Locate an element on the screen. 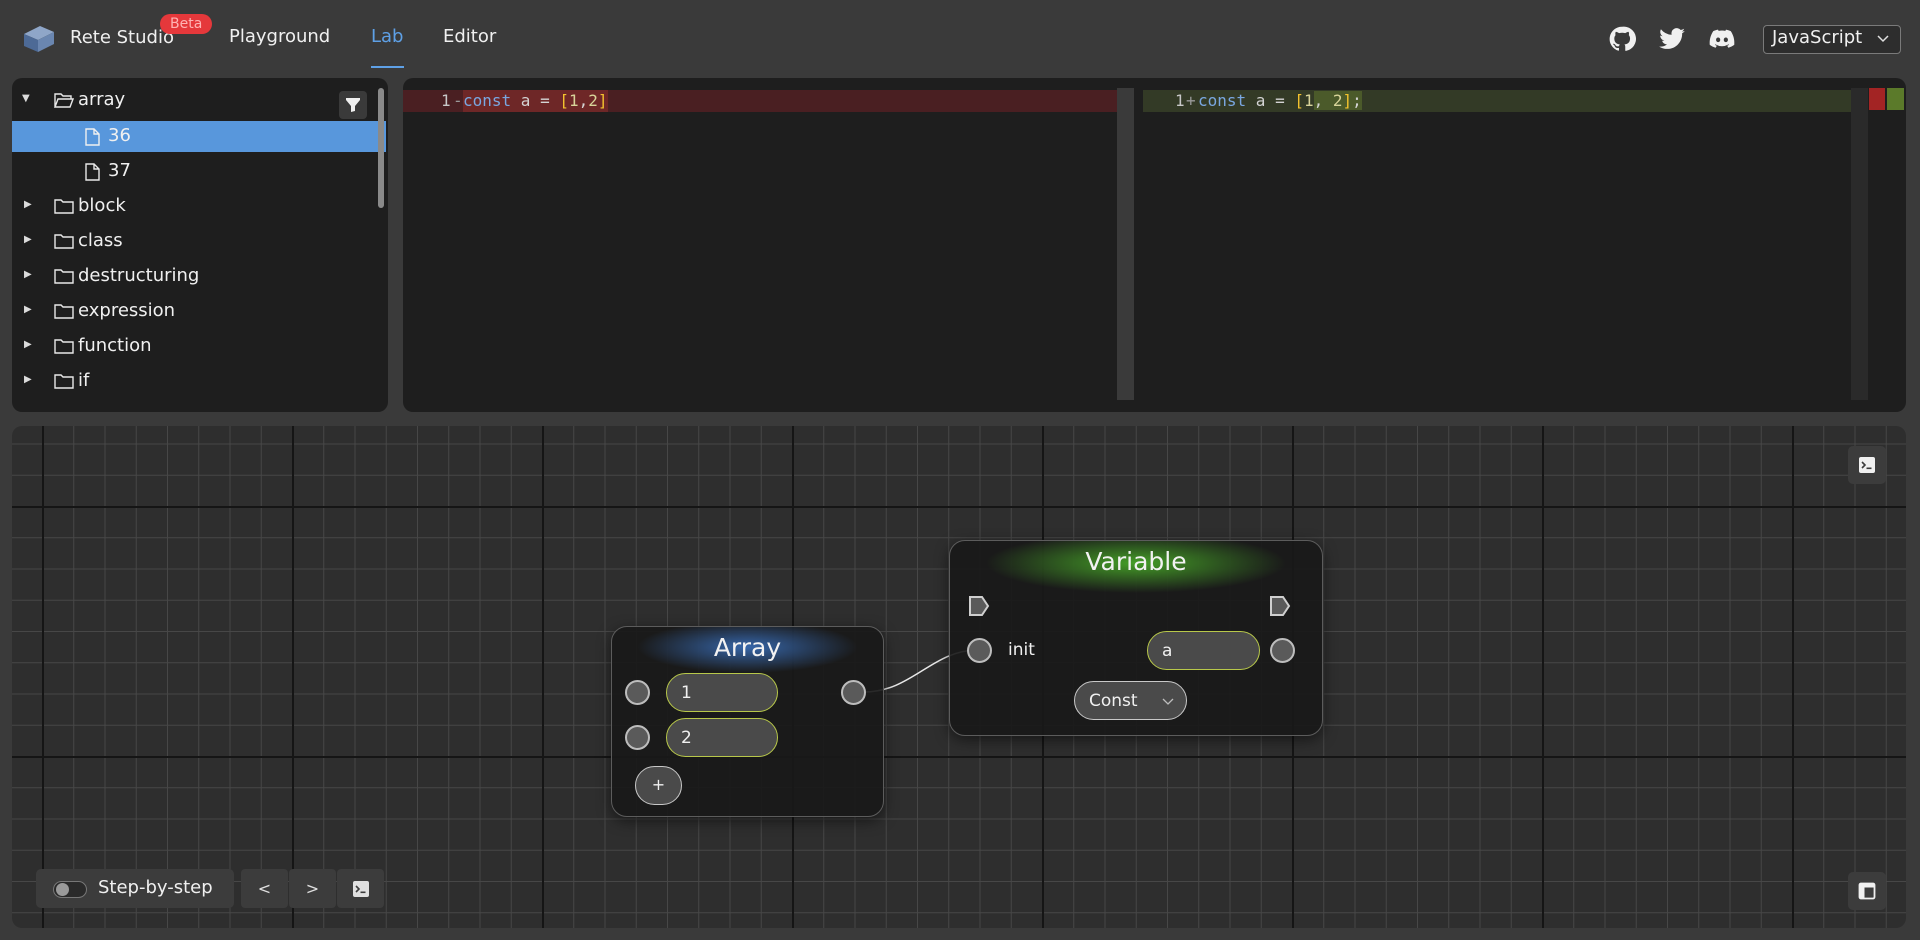 This screenshot has width=1920, height=940. array-node: Array 1 2 + is located at coordinates (747, 721).